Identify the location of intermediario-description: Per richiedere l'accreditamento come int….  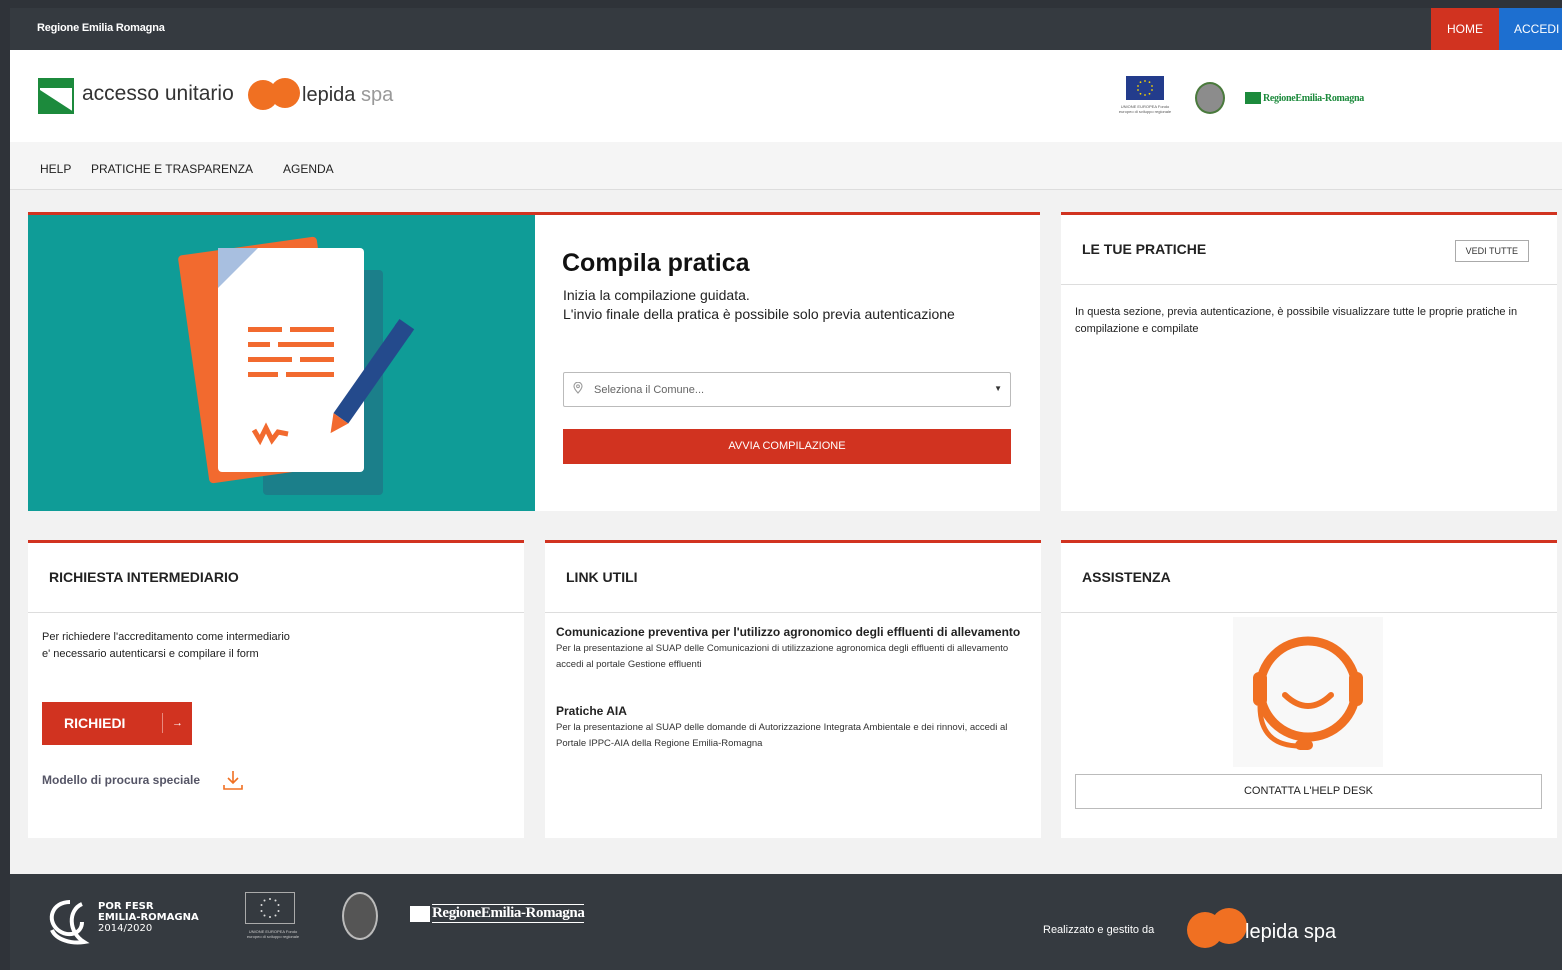
(166, 645).